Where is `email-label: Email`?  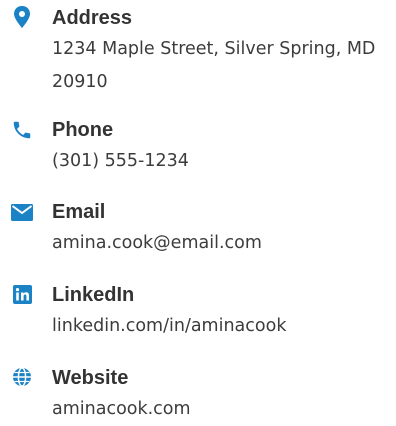 email-label: Email is located at coordinates (79, 212).